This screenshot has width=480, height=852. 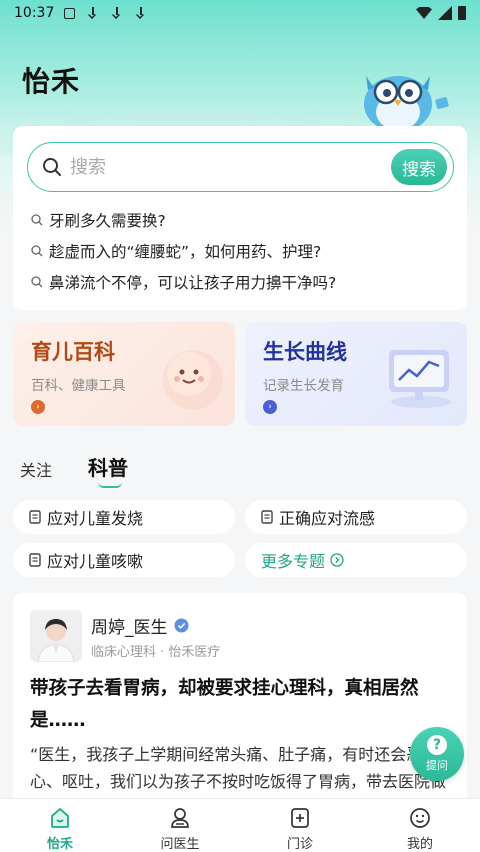 I want to click on nav-clinic: 门诊, so click(x=300, y=825).